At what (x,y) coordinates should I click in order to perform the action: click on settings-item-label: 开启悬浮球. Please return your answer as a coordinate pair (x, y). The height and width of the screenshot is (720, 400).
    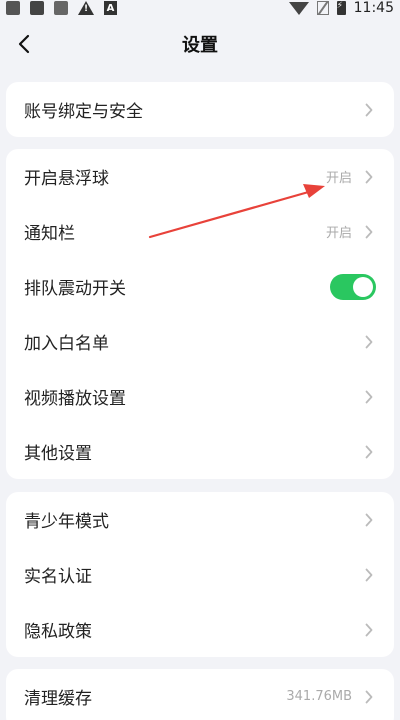
    Looking at the image, I should click on (66, 179).